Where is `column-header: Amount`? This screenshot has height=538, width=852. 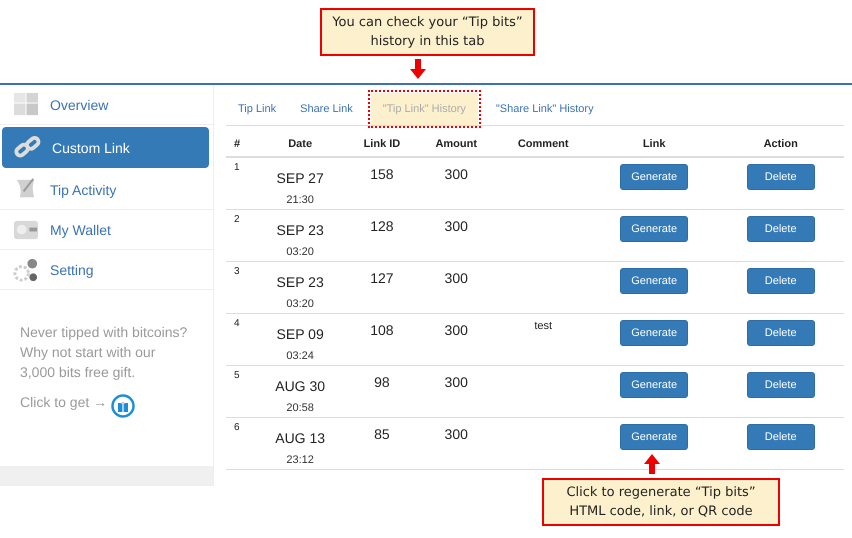 column-header: Amount is located at coordinates (456, 144).